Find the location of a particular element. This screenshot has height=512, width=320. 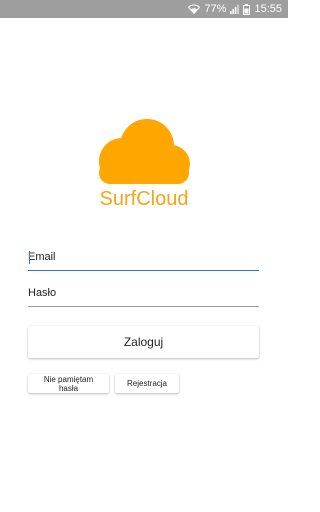

register-button: Rejestracja is located at coordinates (147, 383).